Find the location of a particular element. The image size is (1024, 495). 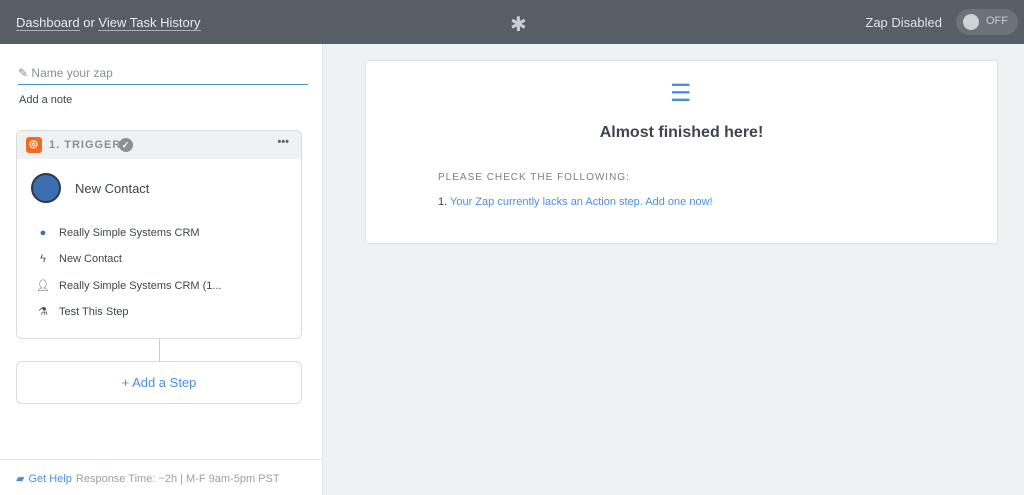

app-icon: ● is located at coordinates (43, 233).